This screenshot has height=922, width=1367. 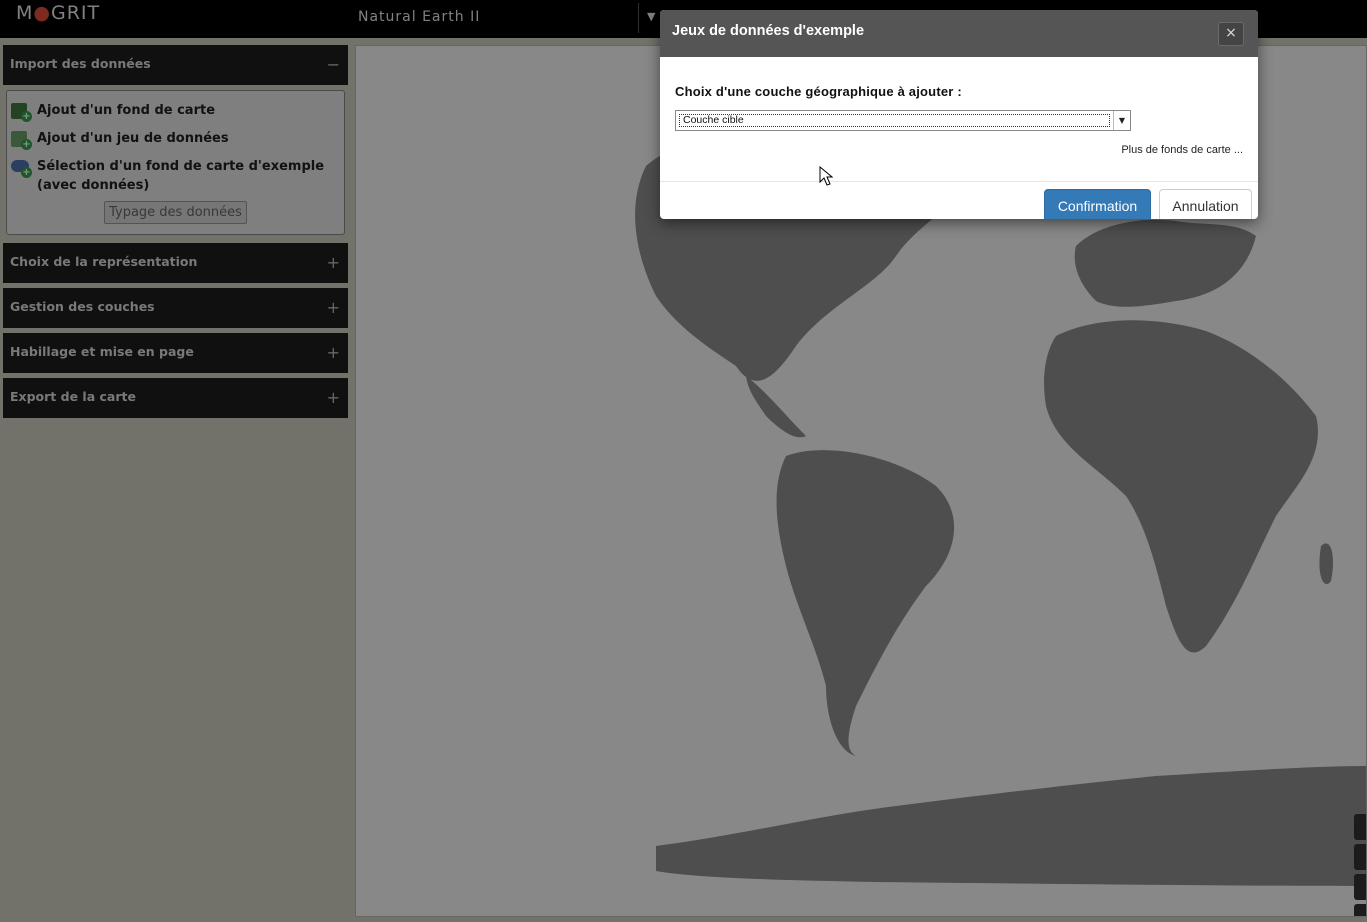 I want to click on chevron-down-icon: ▼, so click(x=1121, y=120).